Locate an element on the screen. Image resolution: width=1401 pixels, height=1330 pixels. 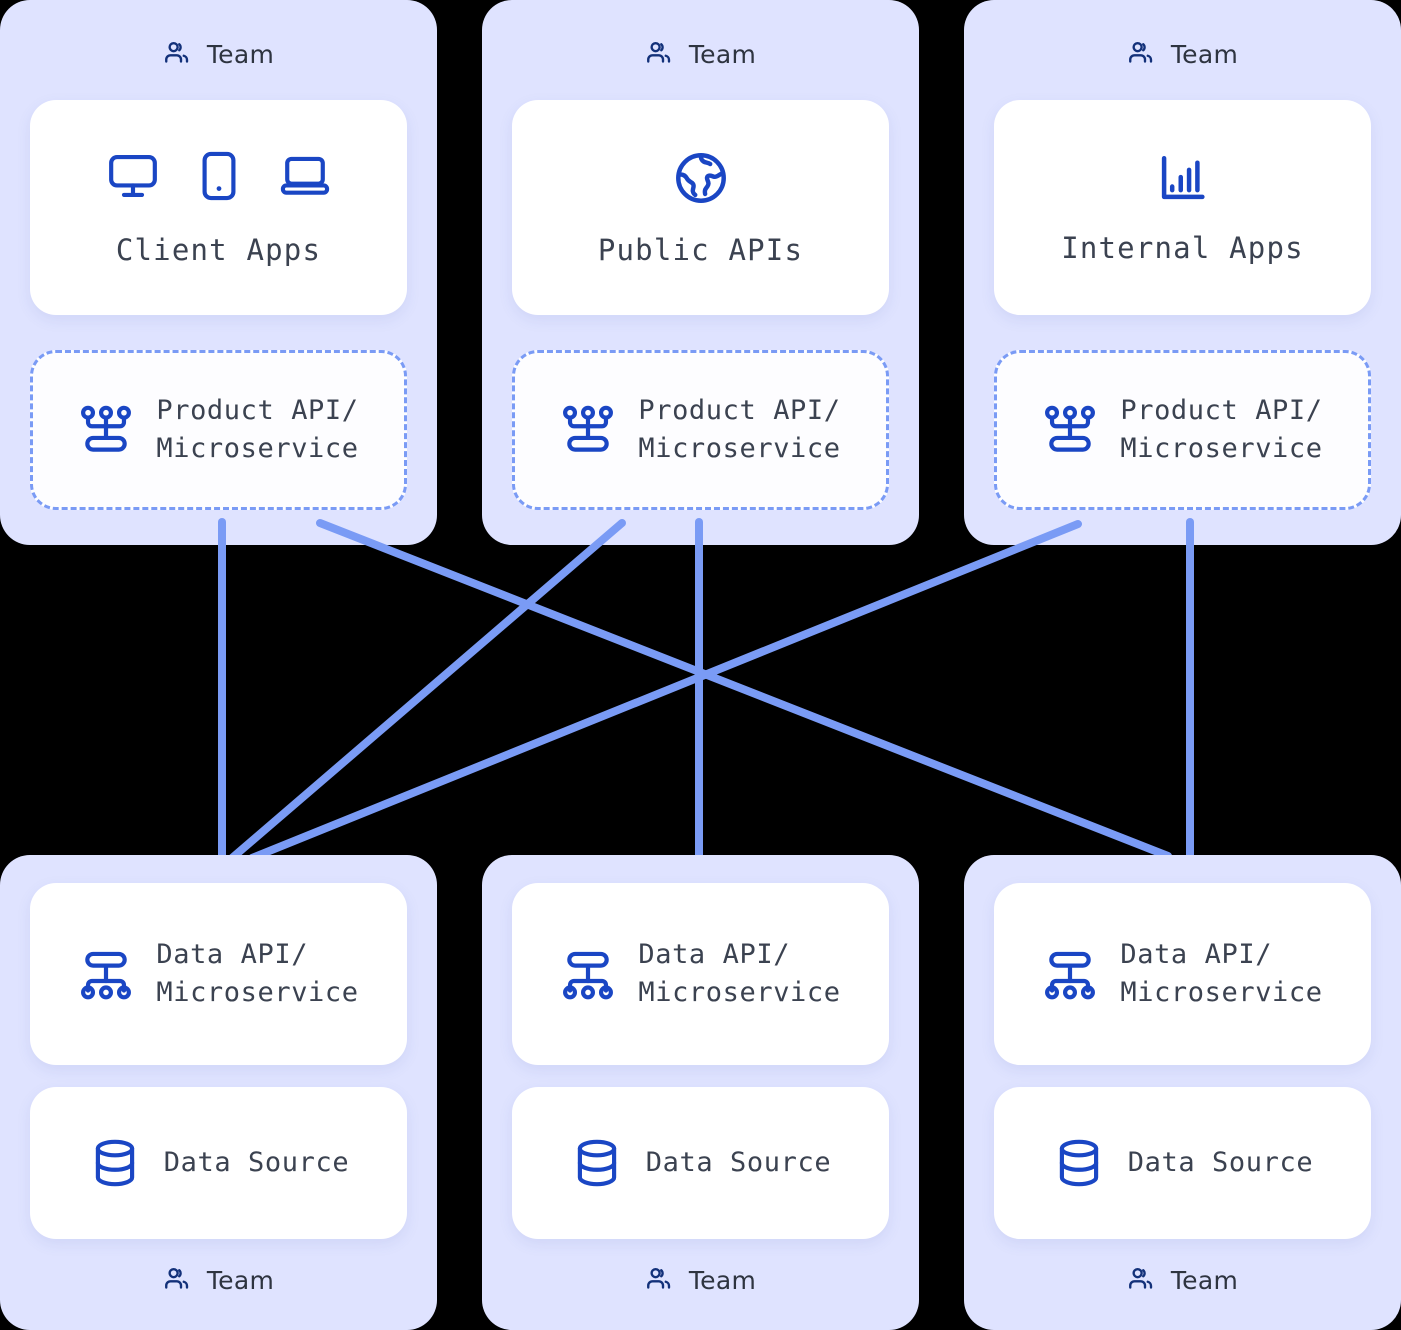
card-data-api-1: Data API/ Microservice is located at coordinates (218, 974).